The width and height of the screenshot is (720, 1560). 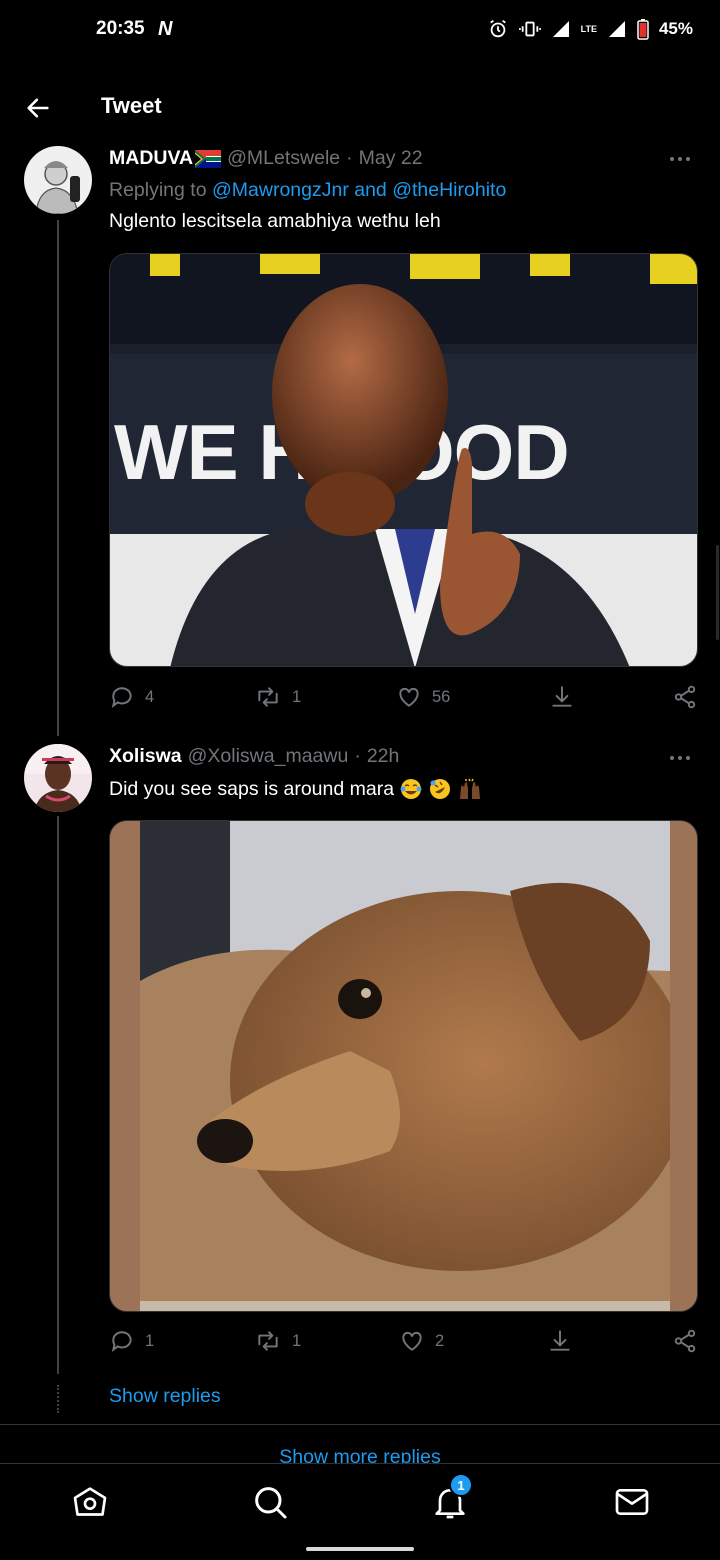 I want to click on tweet-text: Did you see saps is around mara, so click(x=296, y=789).